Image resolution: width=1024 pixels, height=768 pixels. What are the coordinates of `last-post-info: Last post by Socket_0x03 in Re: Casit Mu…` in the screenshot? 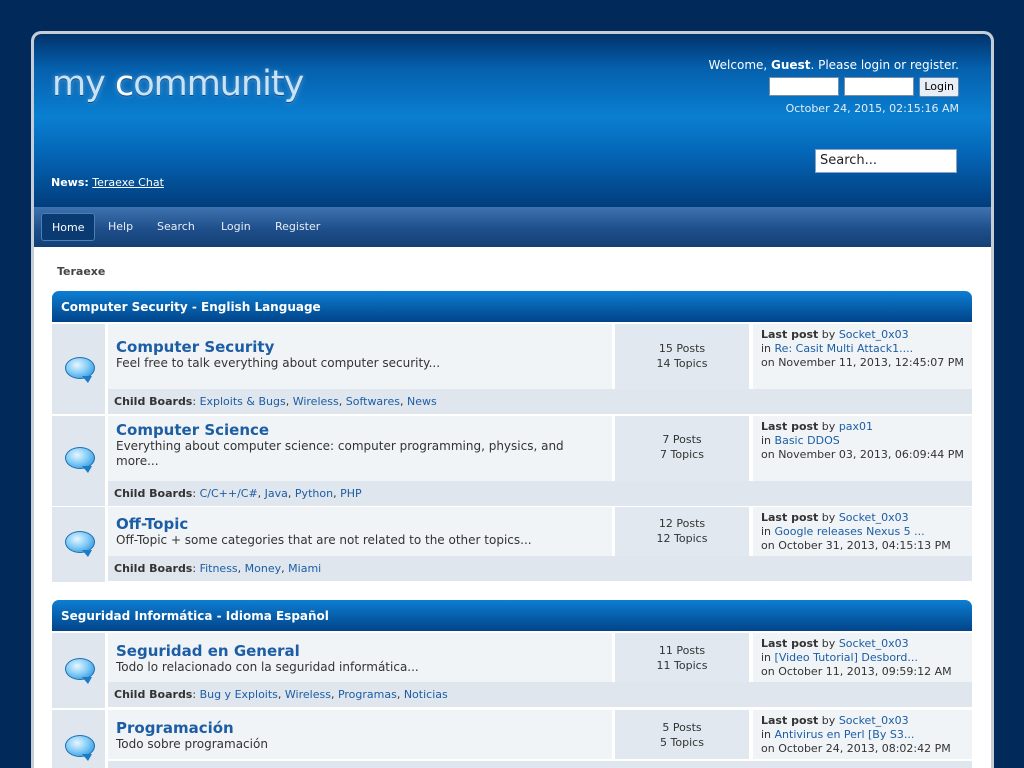 It's located at (862, 356).